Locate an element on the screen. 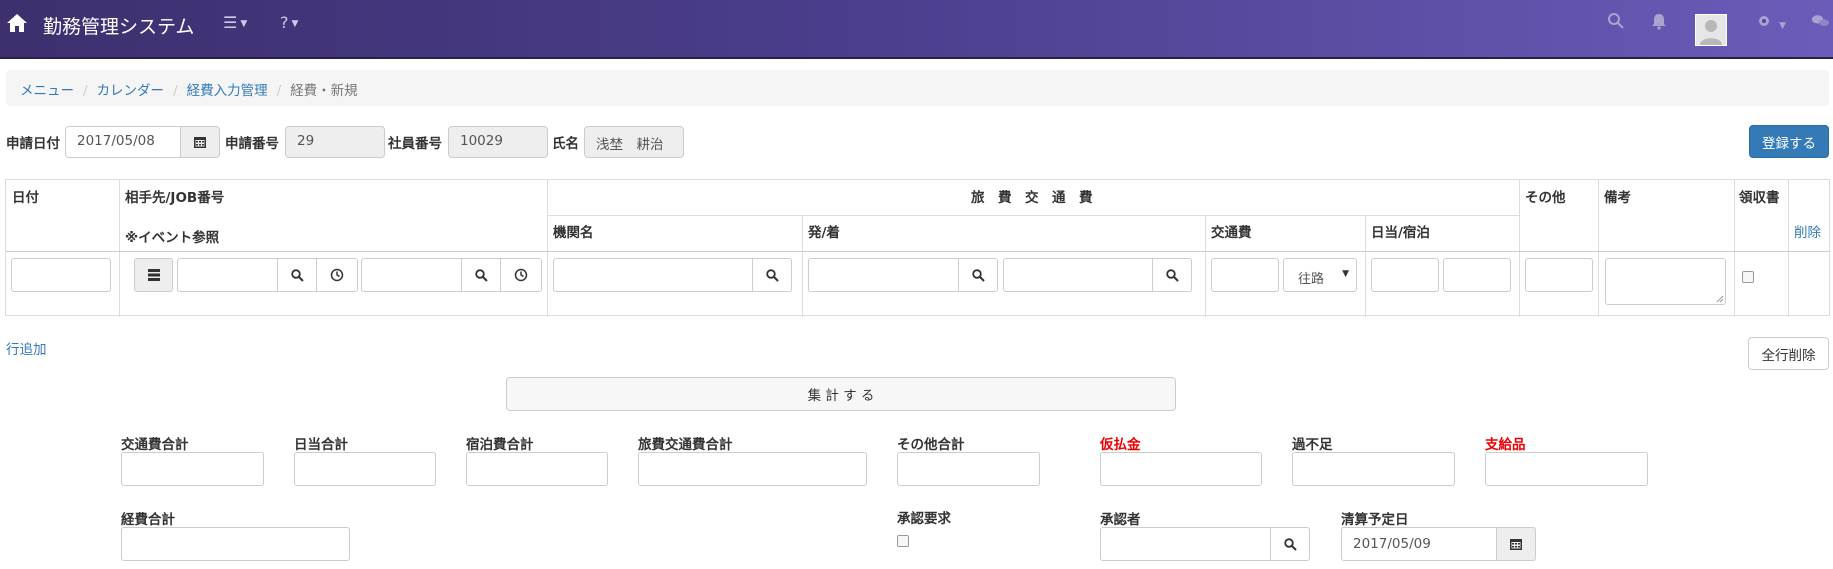 This screenshot has height=569, width=1833. user-silhouette-icon is located at coordinates (1711, 32).